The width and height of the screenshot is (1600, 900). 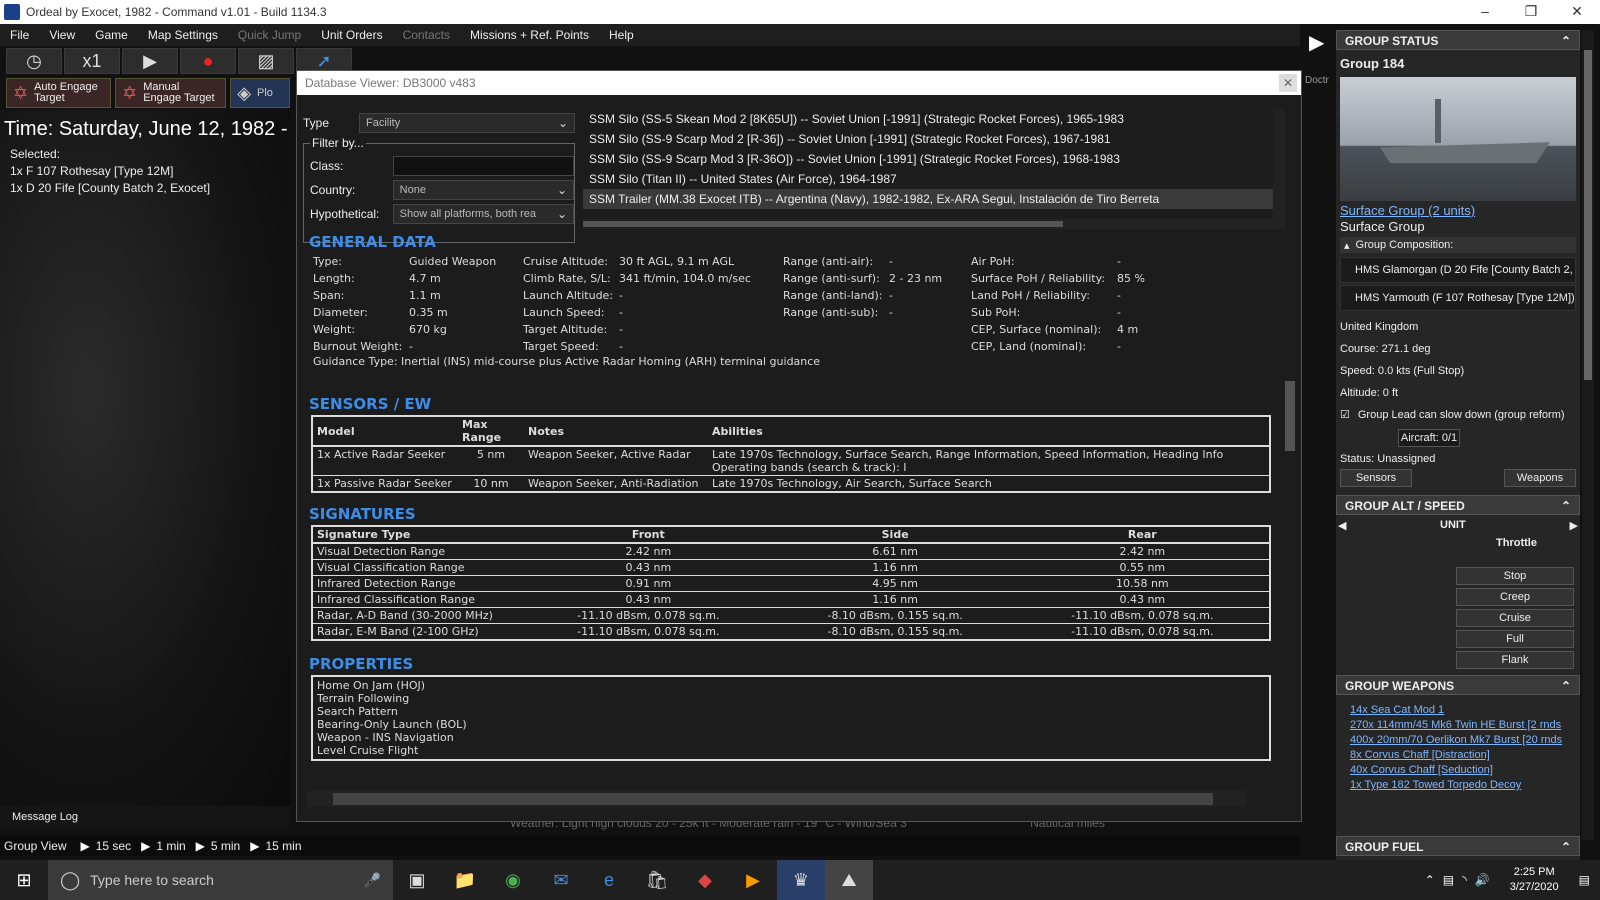 What do you see at coordinates (1288, 83) in the screenshot?
I see `dialog-close-icon: ✕` at bounding box center [1288, 83].